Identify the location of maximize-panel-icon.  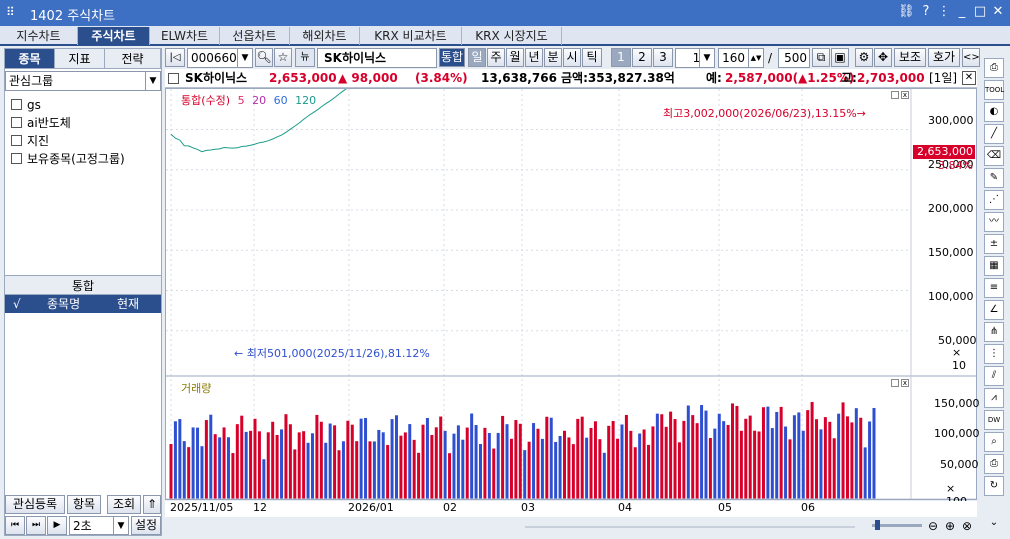
(895, 95).